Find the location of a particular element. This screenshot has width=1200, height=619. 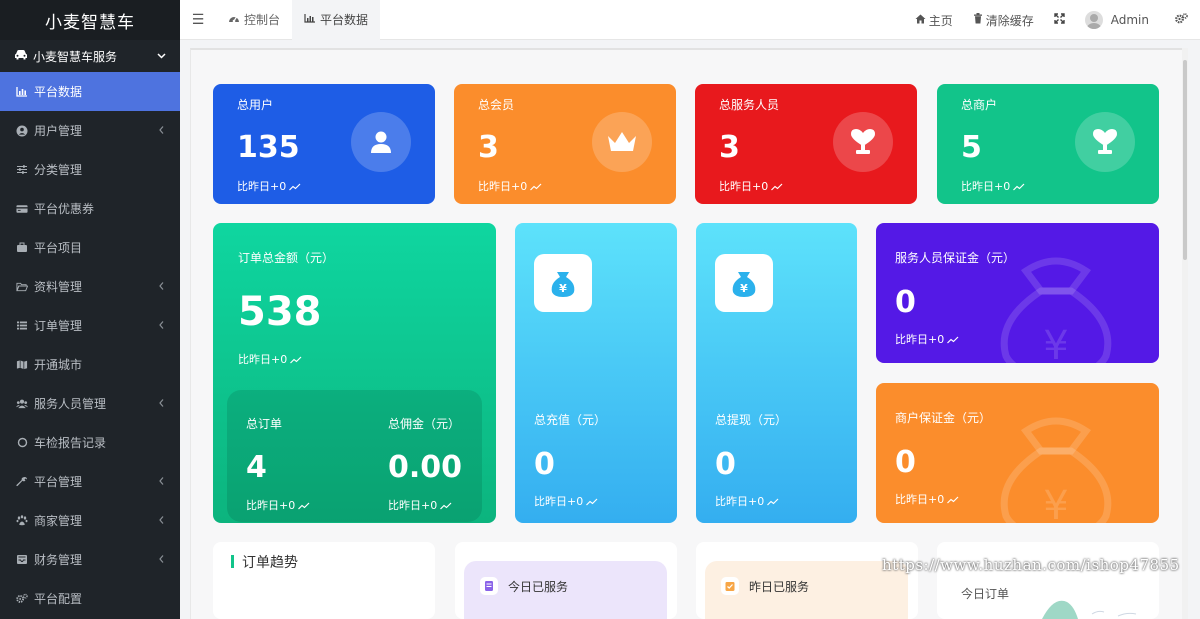

sidebar-item-label: 用户管理 is located at coordinates (58, 131).